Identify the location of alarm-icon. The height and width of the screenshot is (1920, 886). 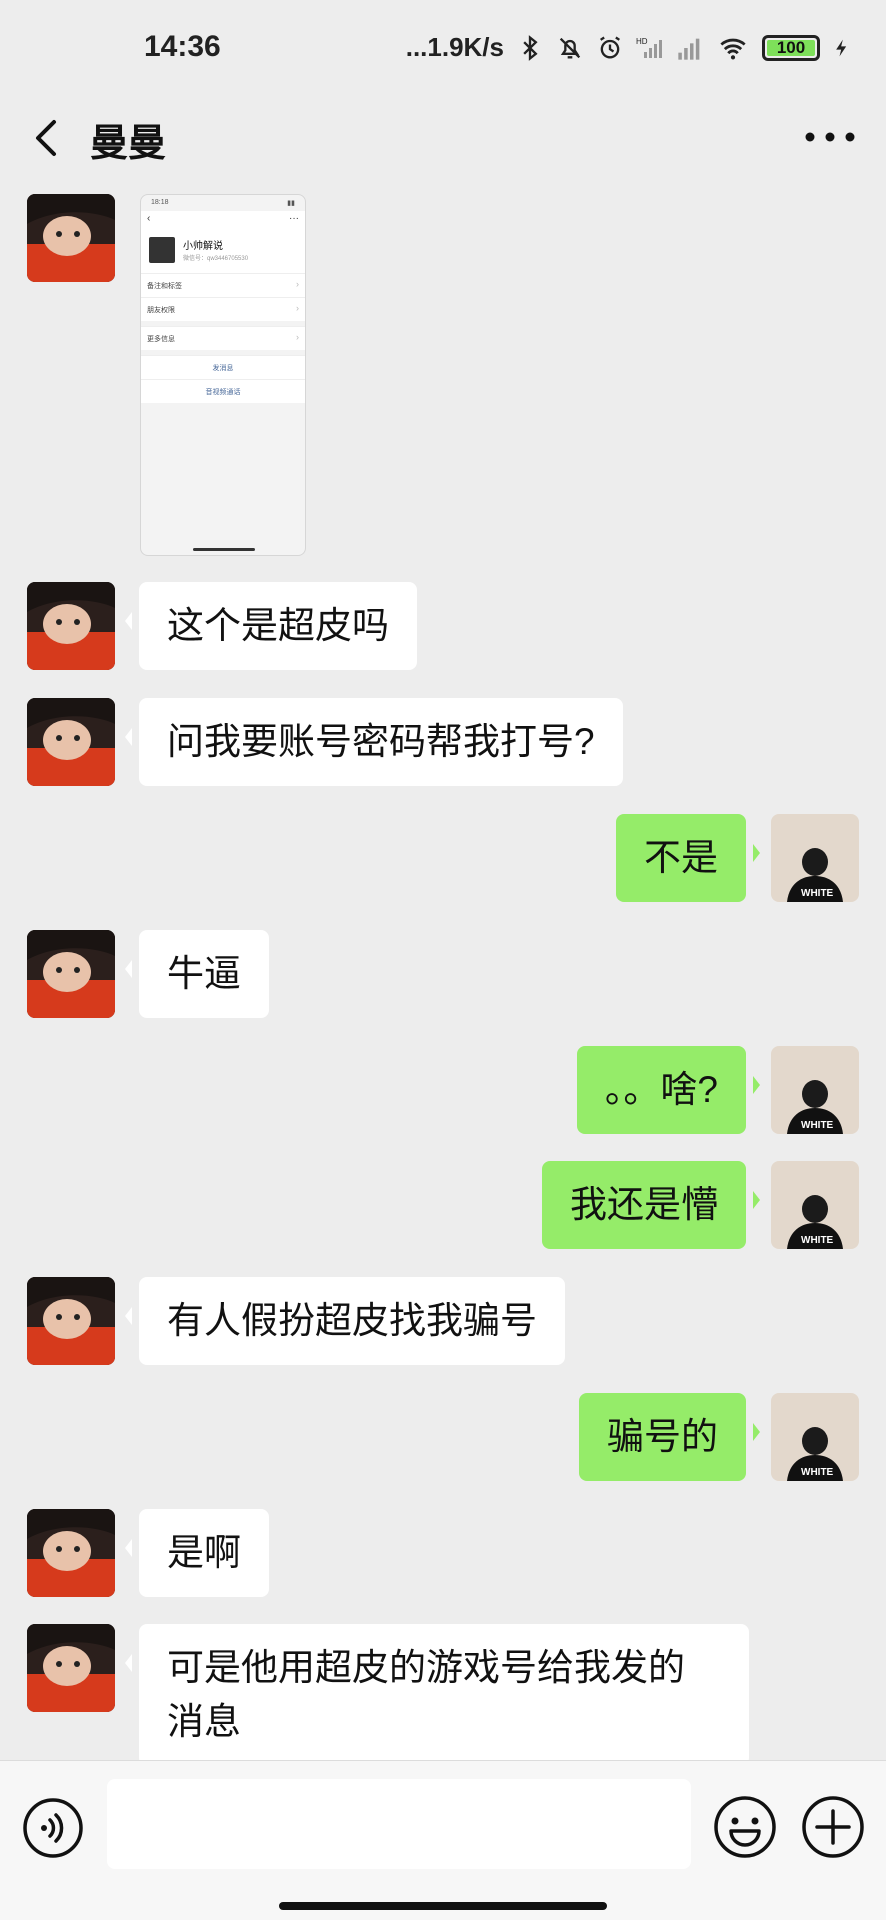
(610, 47).